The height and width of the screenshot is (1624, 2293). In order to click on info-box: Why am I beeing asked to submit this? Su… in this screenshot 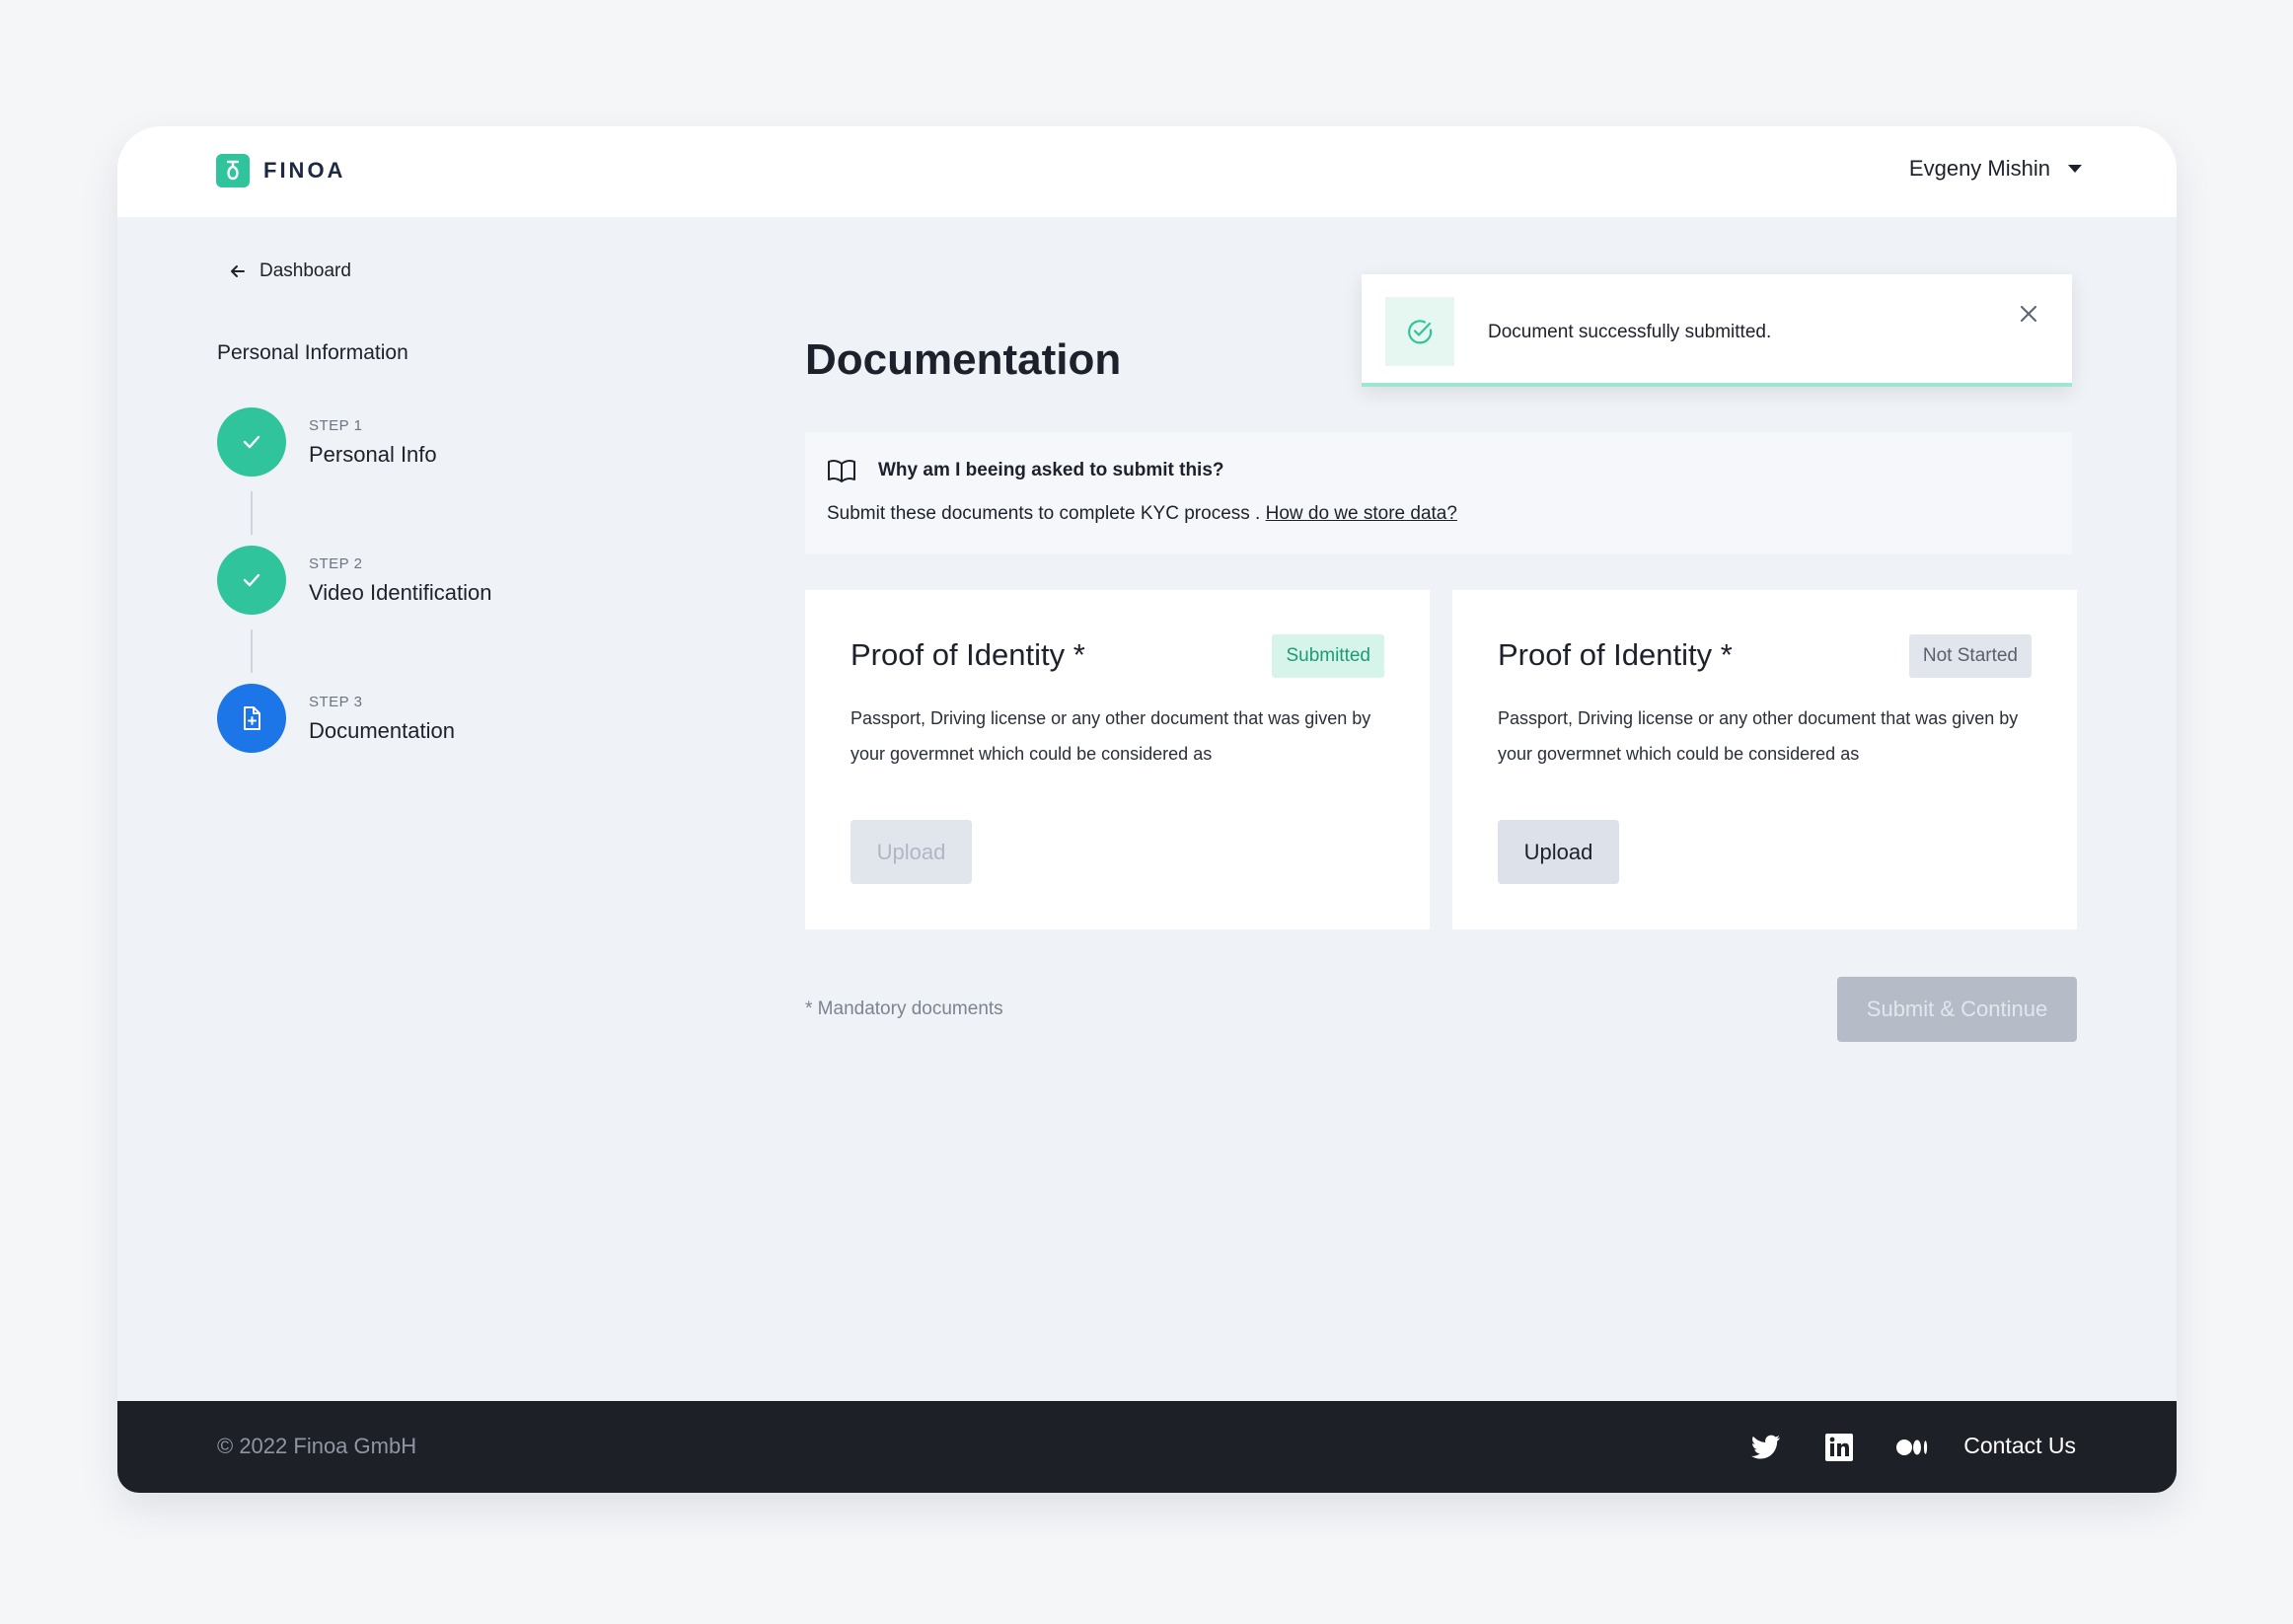, I will do `click(1438, 493)`.